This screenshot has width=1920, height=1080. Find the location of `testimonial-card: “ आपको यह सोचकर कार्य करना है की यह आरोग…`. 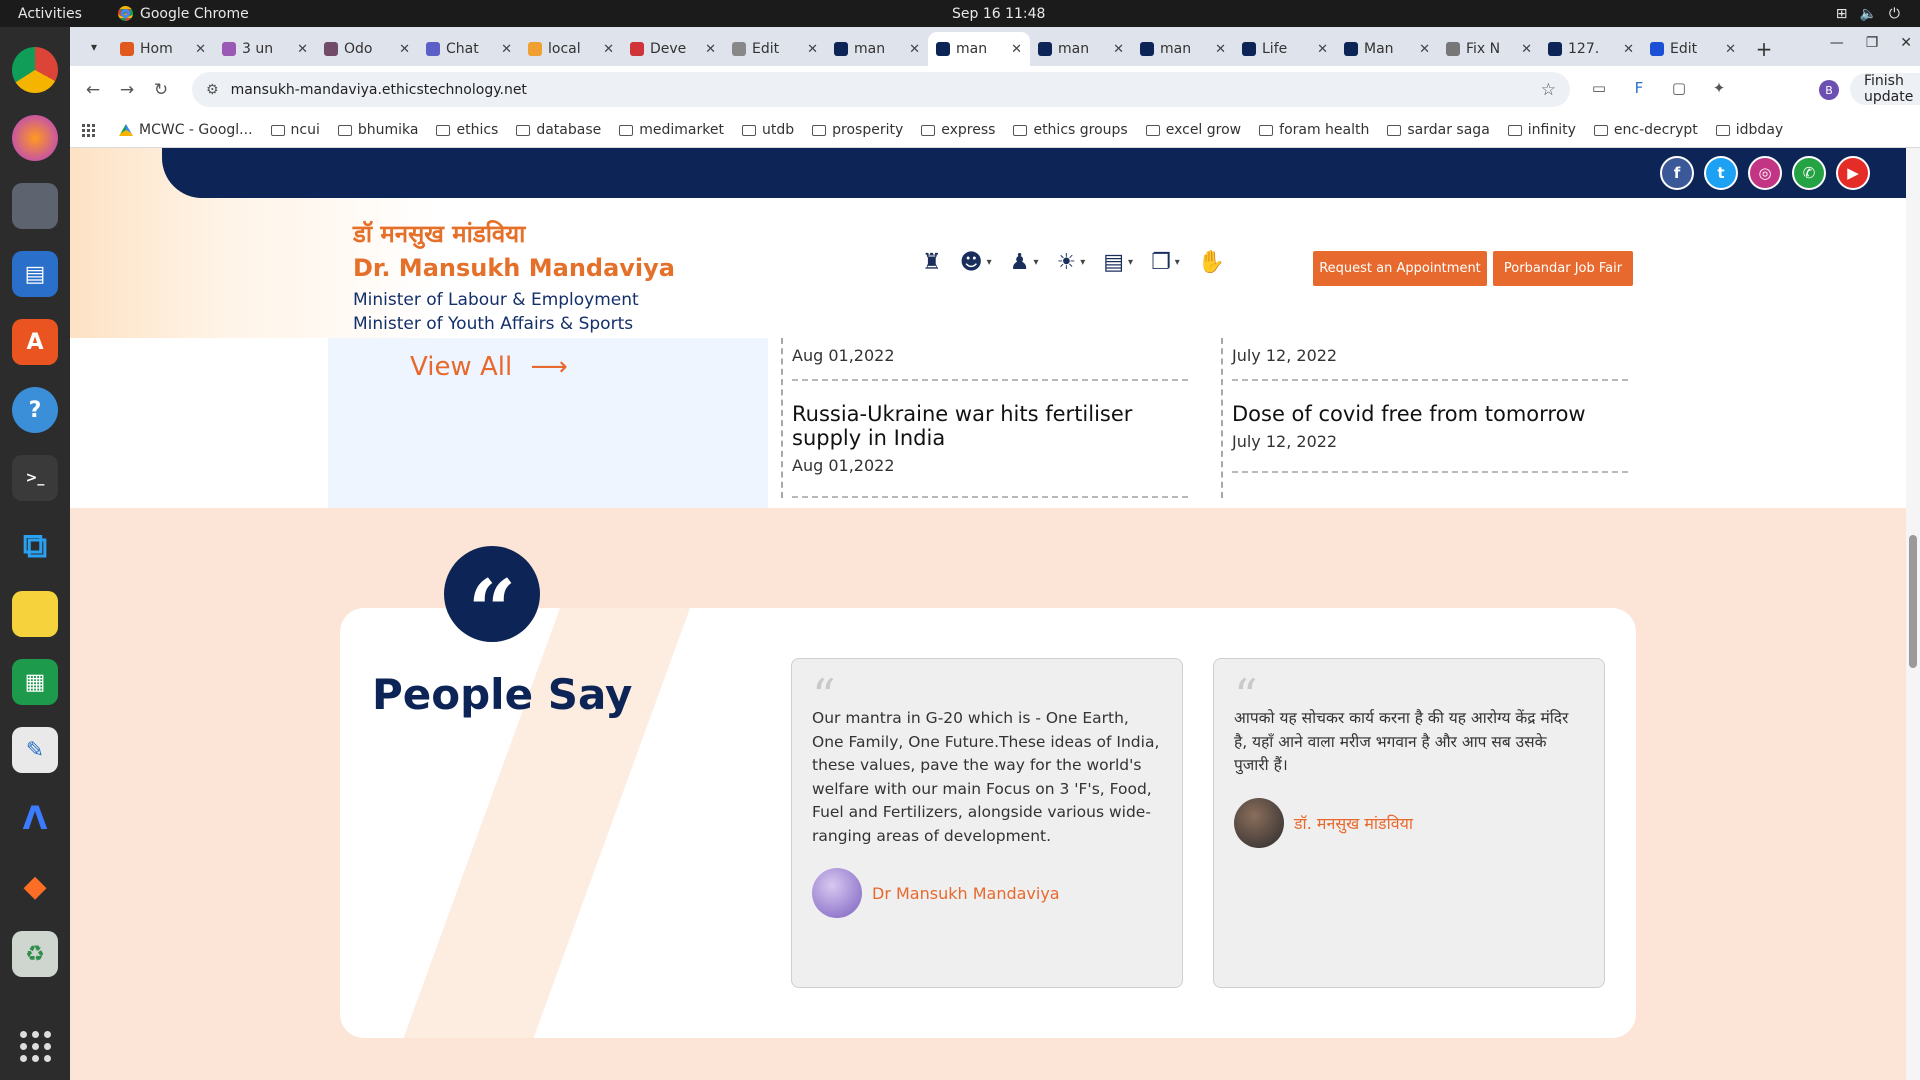

testimonial-card: “ आपको यह सोचकर कार्य करना है की यह आरोग… is located at coordinates (1409, 823).